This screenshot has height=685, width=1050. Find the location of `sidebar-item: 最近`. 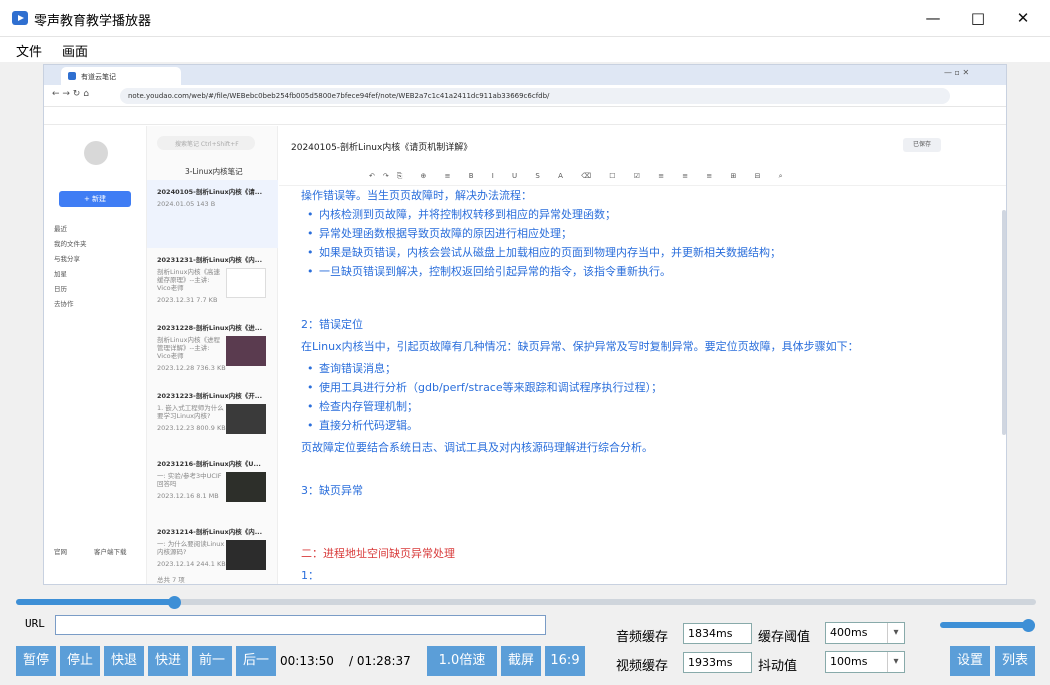

sidebar-item: 最近 is located at coordinates (60, 229).